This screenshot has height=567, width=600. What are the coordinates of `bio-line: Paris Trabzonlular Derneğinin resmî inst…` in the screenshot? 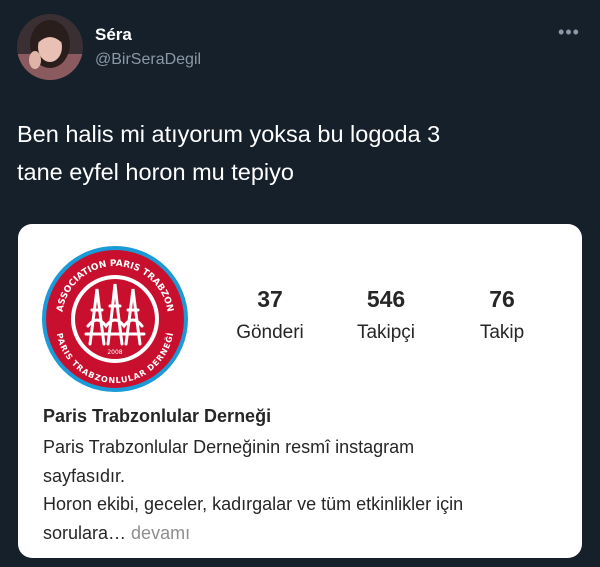 It's located at (229, 447).